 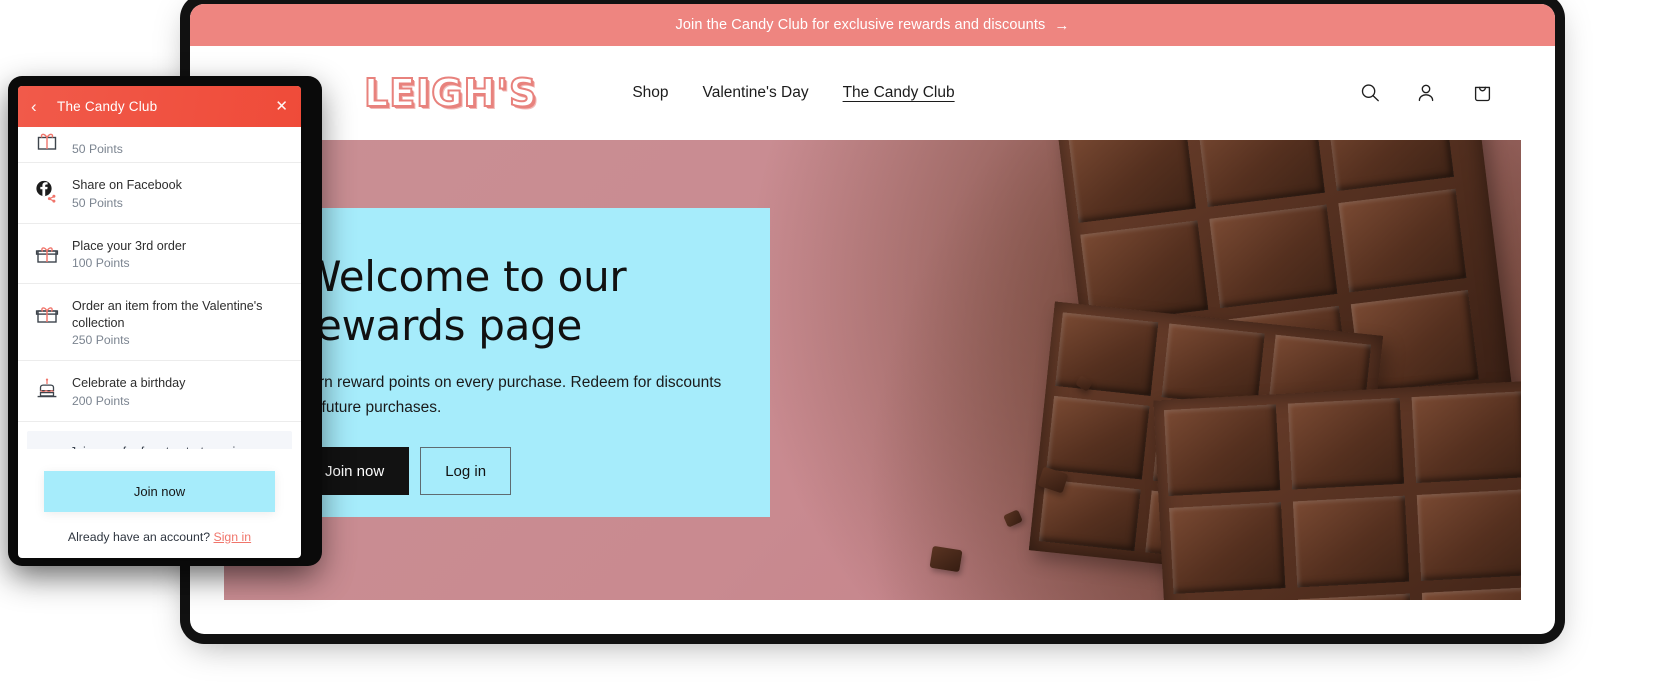 I want to click on brand-logo: LEIGH'S, so click(x=450, y=93).